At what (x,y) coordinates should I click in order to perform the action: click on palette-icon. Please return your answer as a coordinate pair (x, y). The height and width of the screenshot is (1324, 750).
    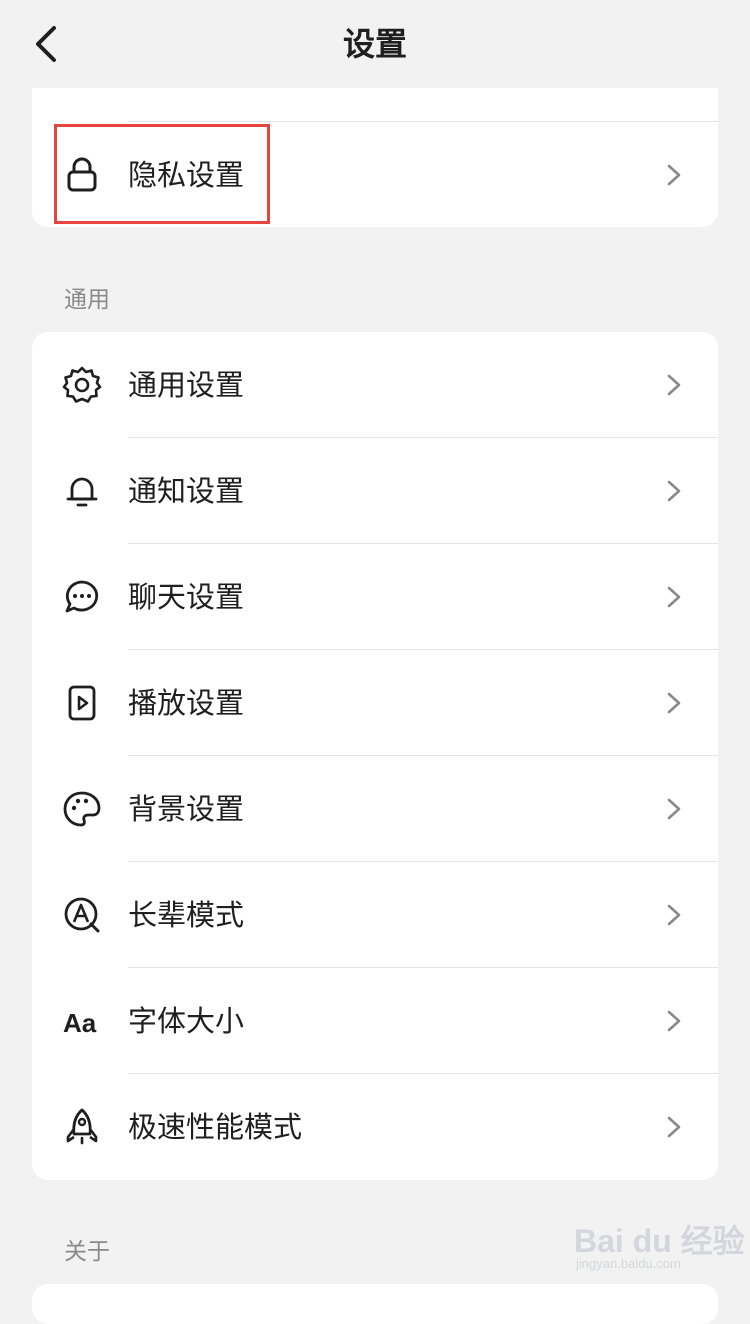
    Looking at the image, I should click on (82, 809).